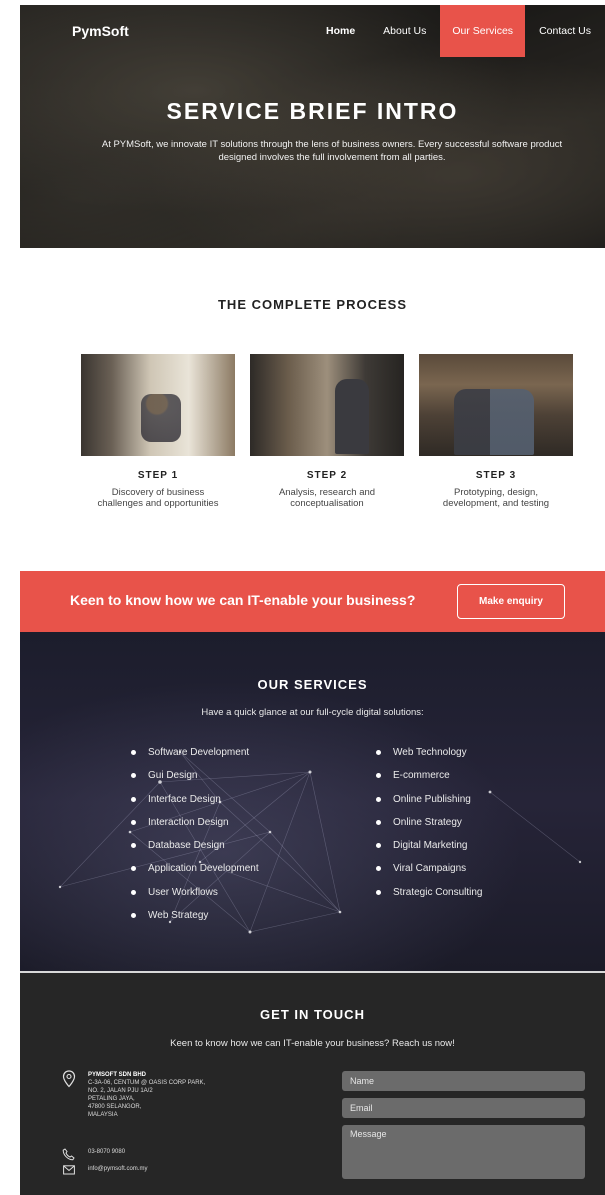  I want to click on location-pin-icon, so click(69, 1079).